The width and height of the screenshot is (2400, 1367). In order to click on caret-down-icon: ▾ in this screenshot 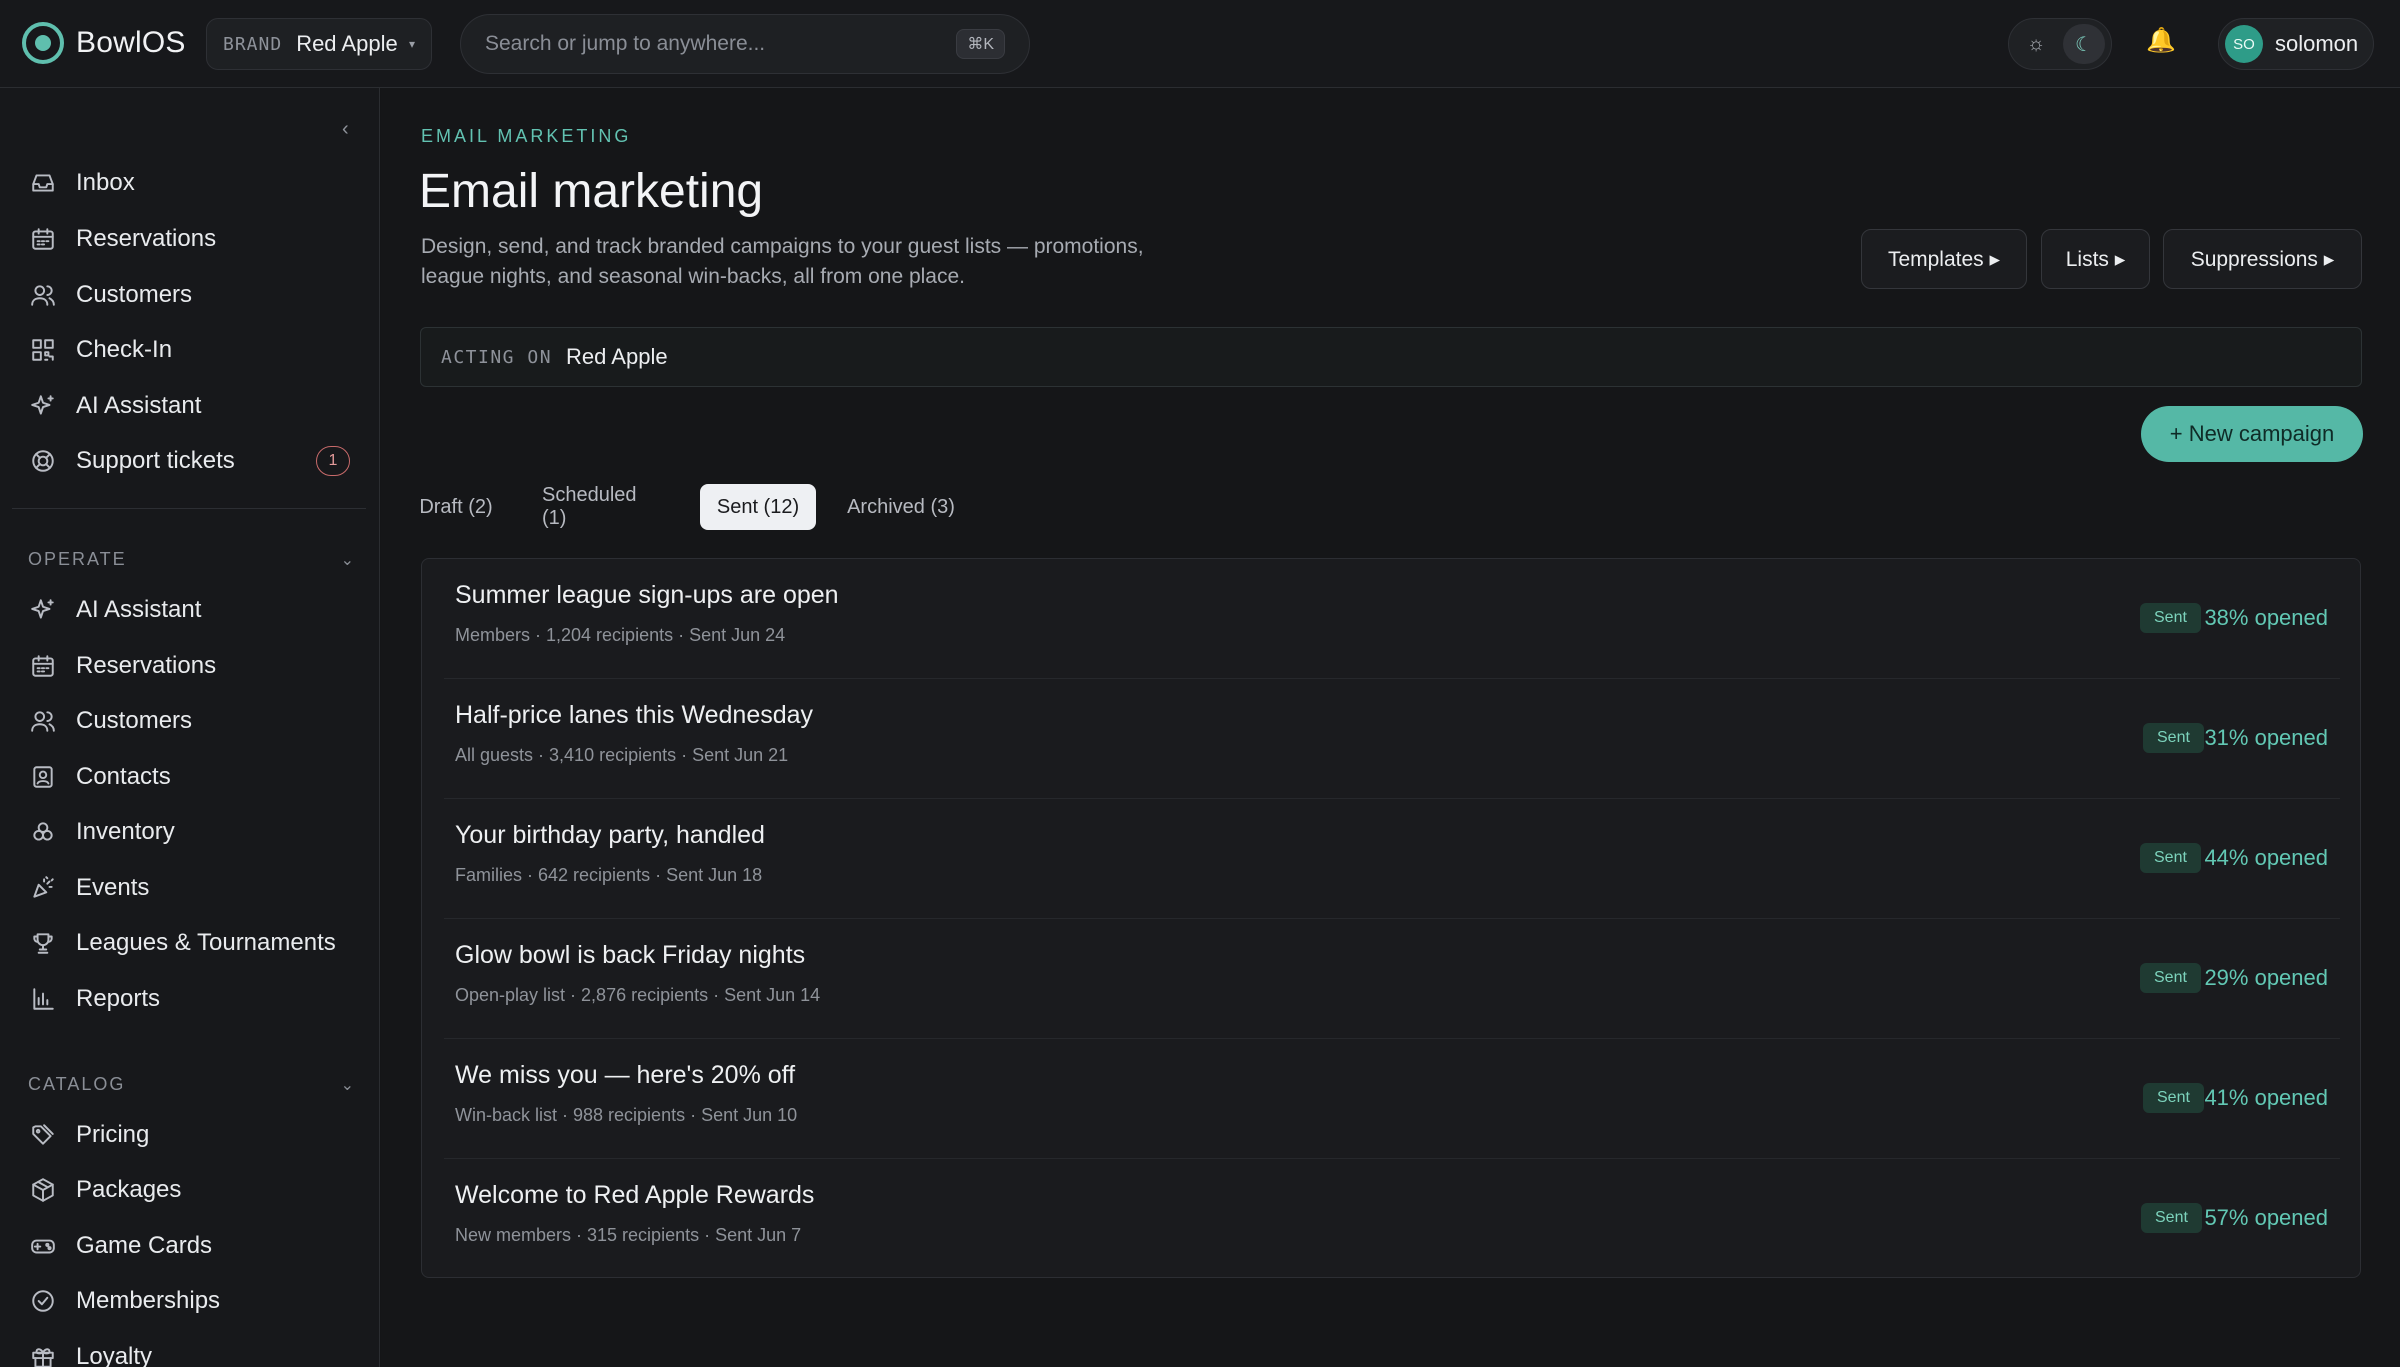, I will do `click(411, 44)`.